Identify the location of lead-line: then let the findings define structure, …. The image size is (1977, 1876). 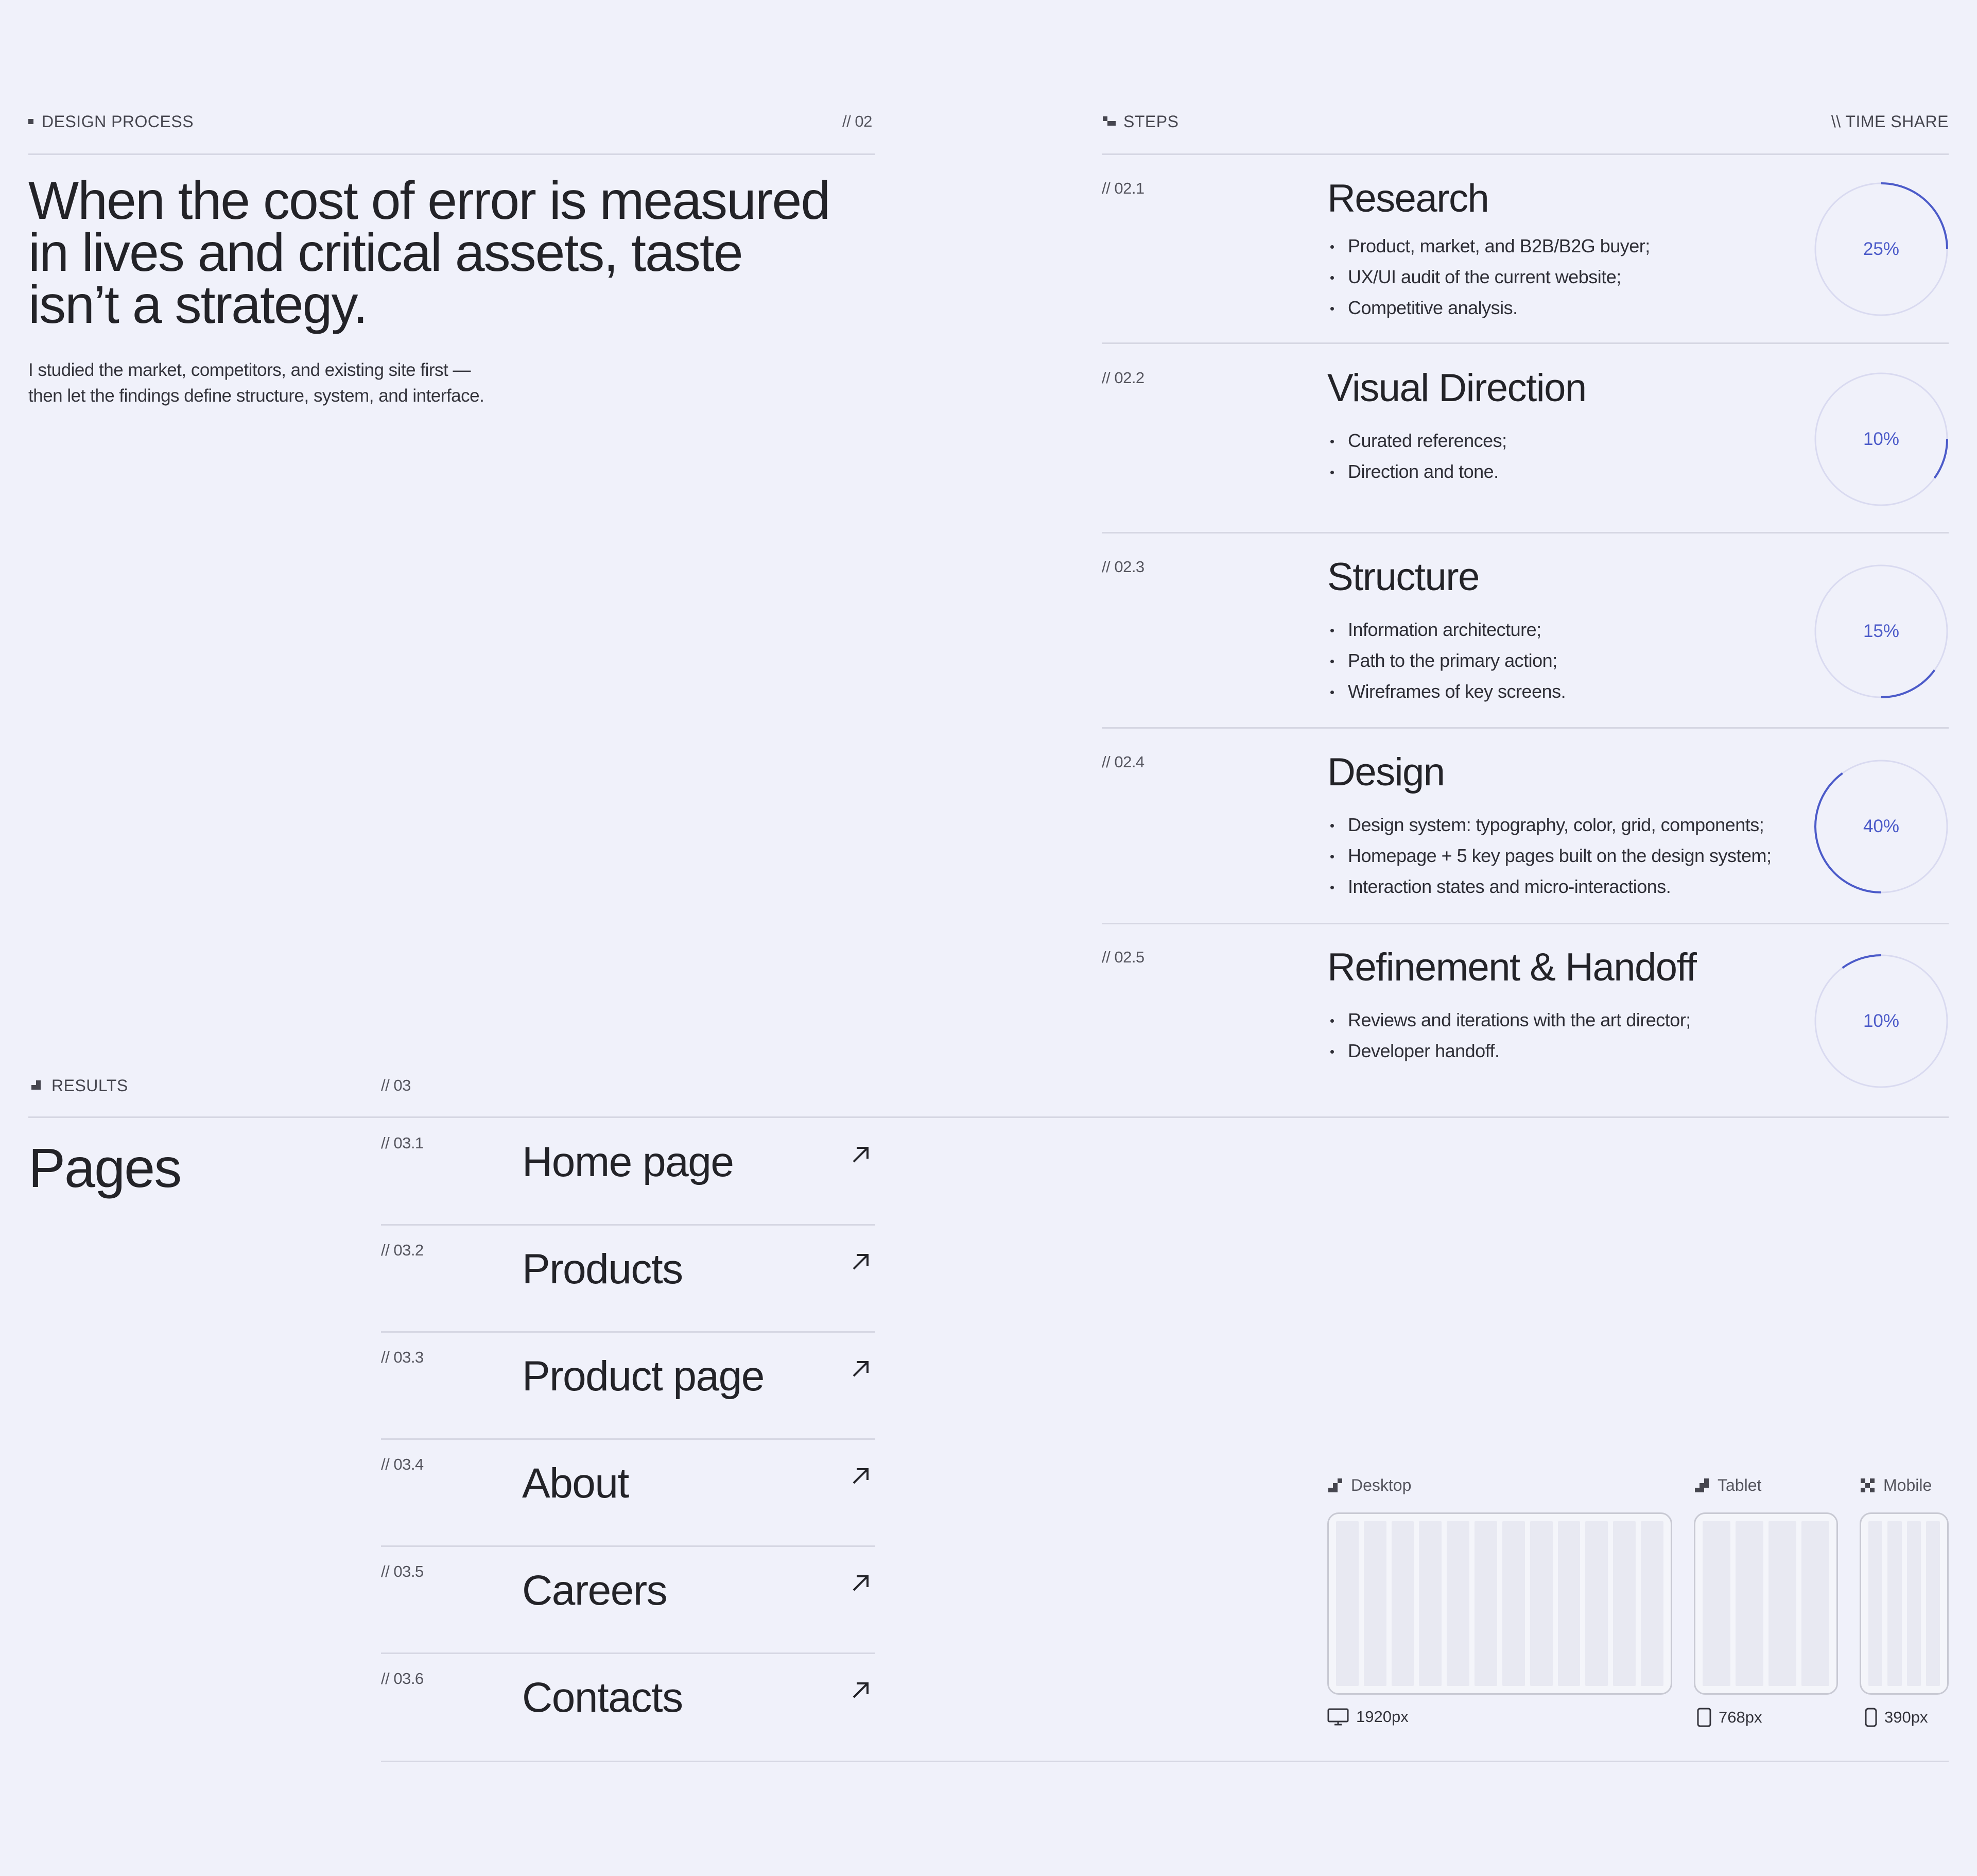
(256, 396).